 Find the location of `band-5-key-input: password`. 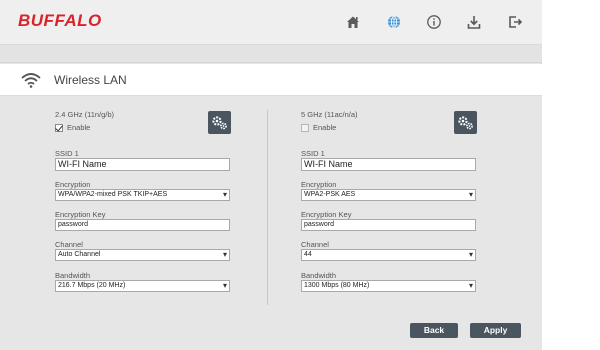

band-5-key-input: password is located at coordinates (388, 225).